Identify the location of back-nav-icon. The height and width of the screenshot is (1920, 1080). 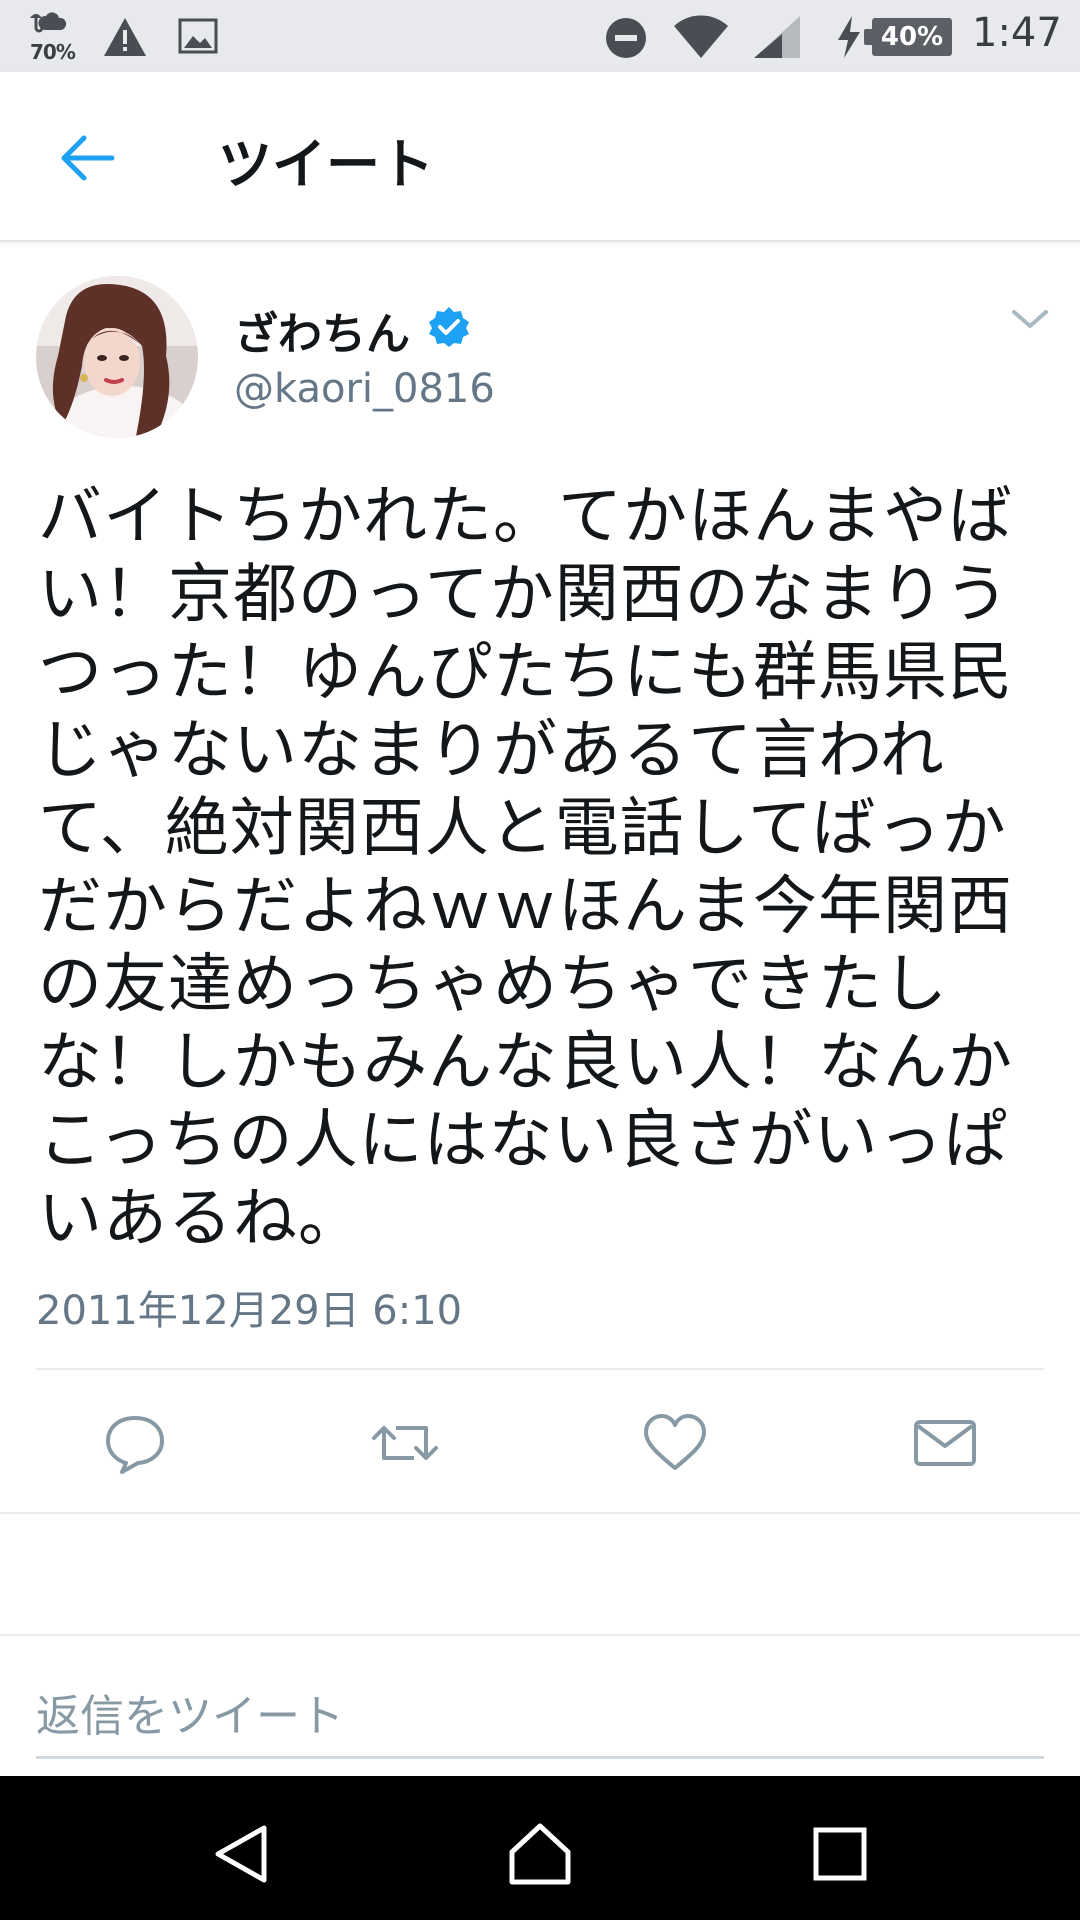
(242, 1854).